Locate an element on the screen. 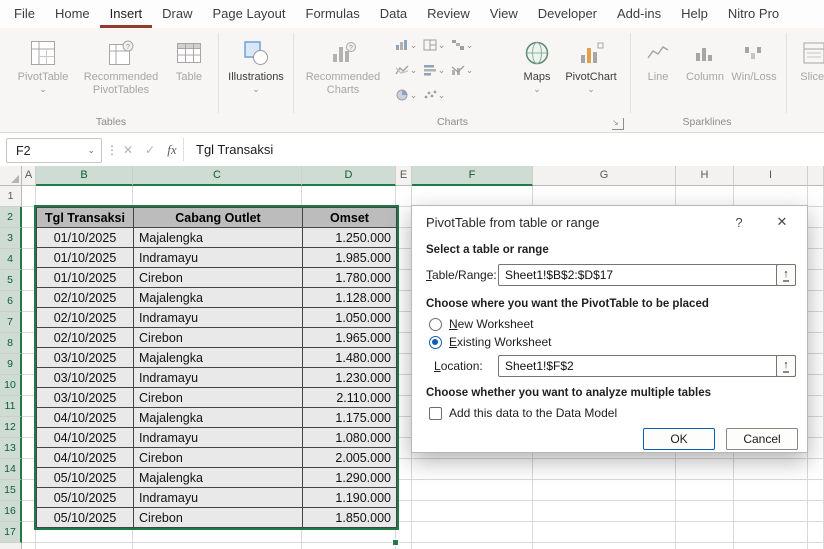 The height and width of the screenshot is (549, 824). cell-omset: 2.005.000 is located at coordinates (349, 457).